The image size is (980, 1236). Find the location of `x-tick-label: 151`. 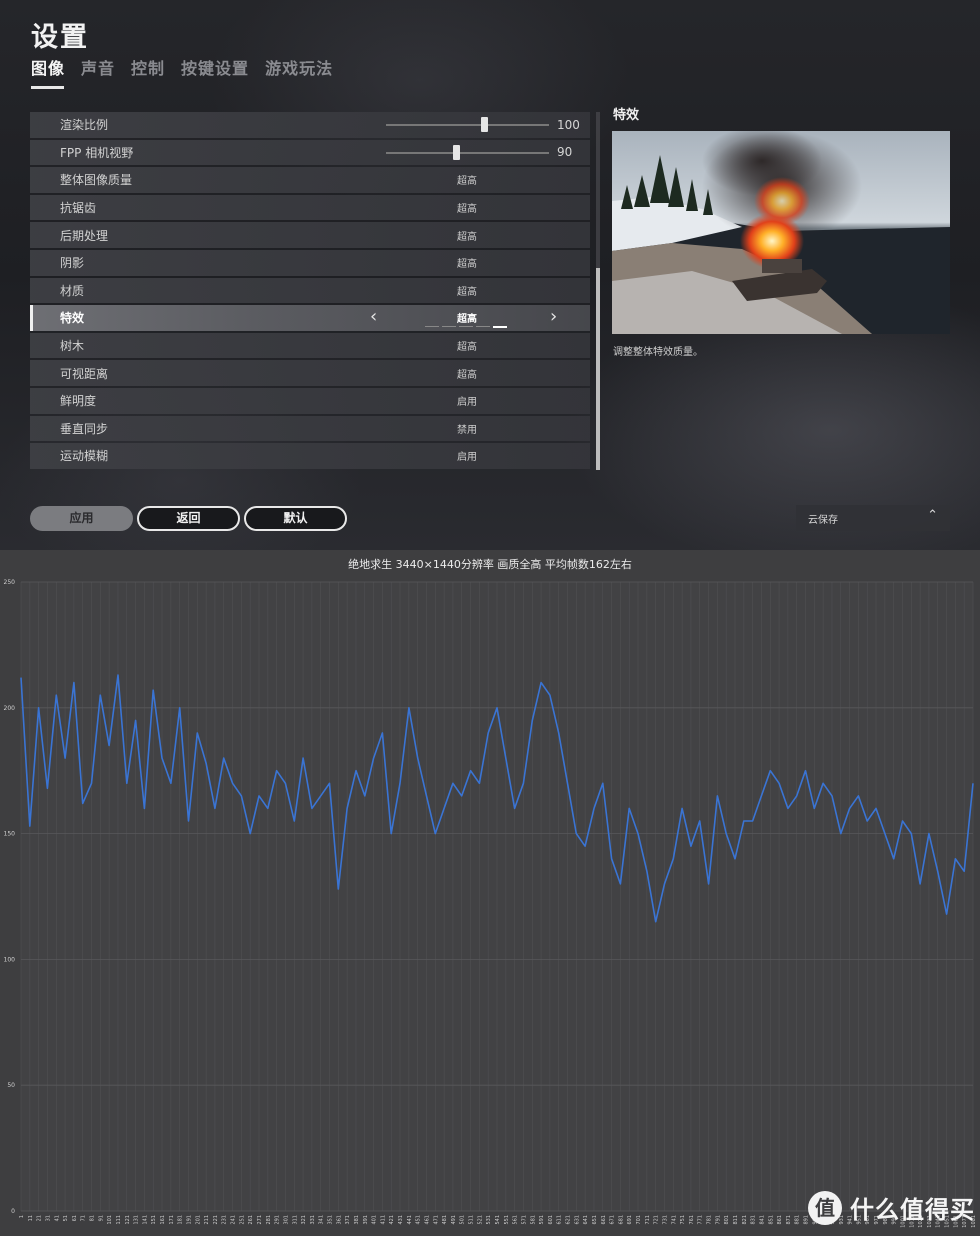

x-tick-label: 151 is located at coordinates (154, 1220).